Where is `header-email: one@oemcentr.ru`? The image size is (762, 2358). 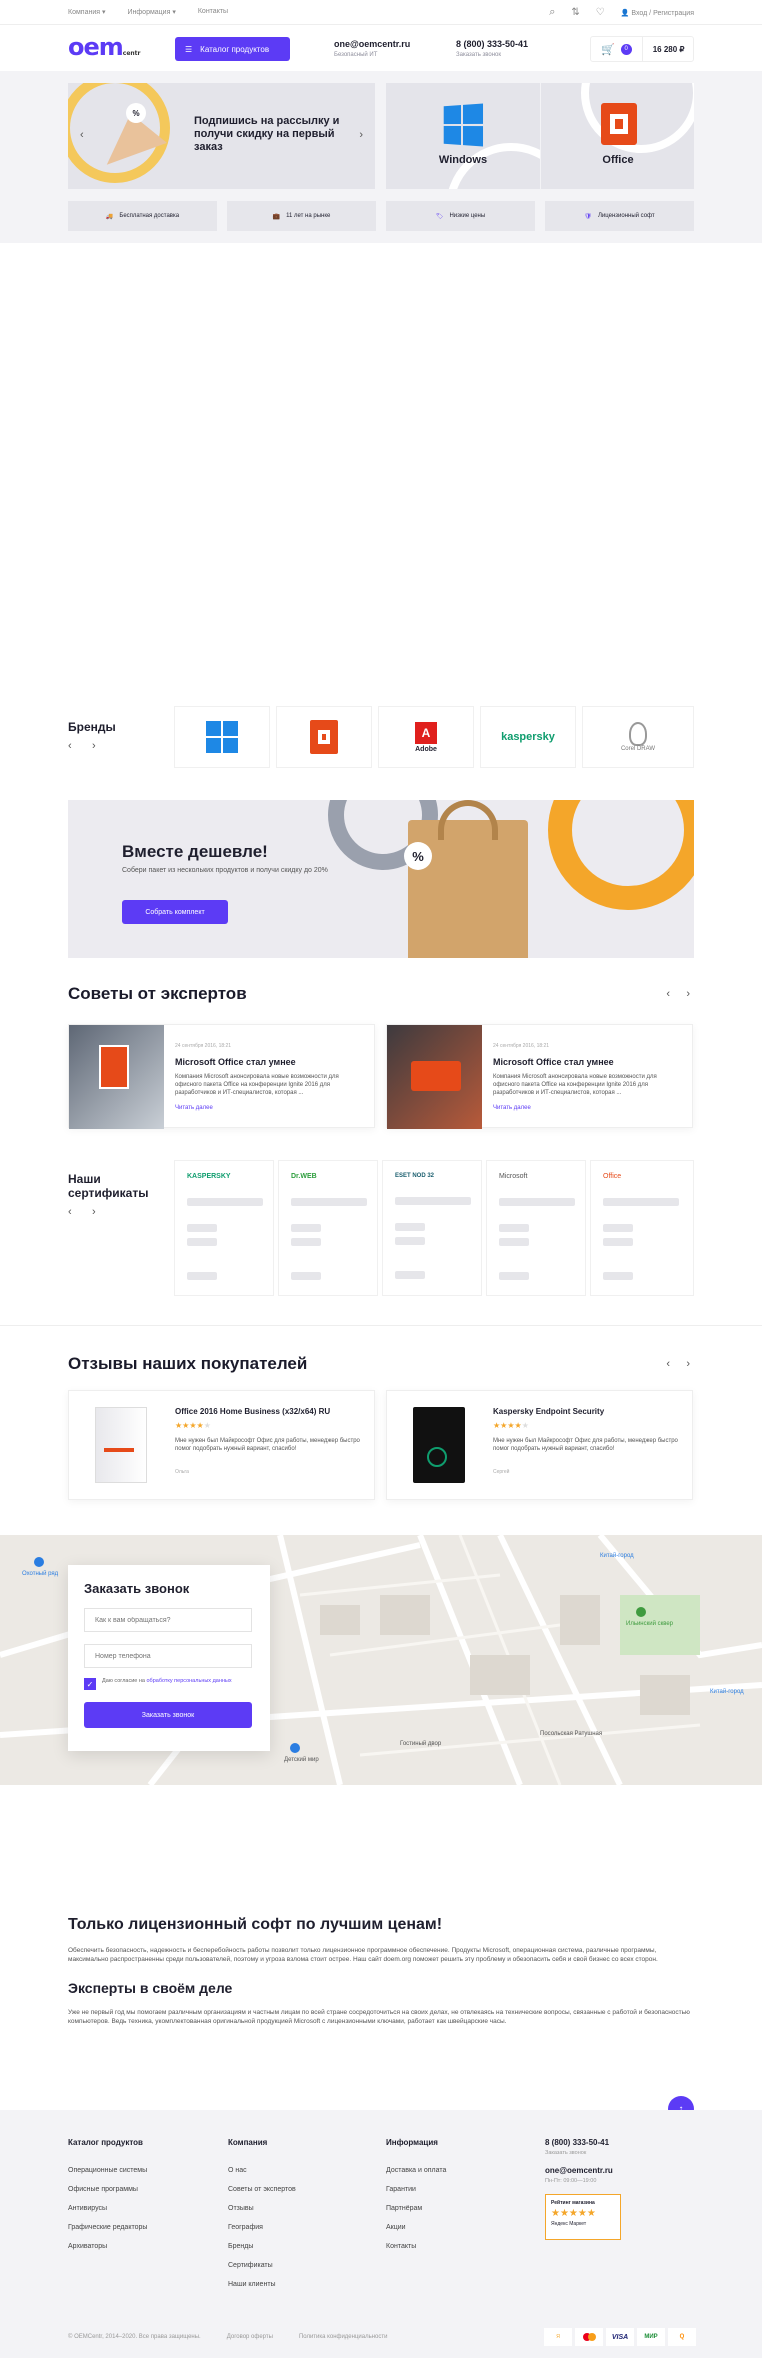
header-email: one@oemcentr.ru is located at coordinates (372, 44).